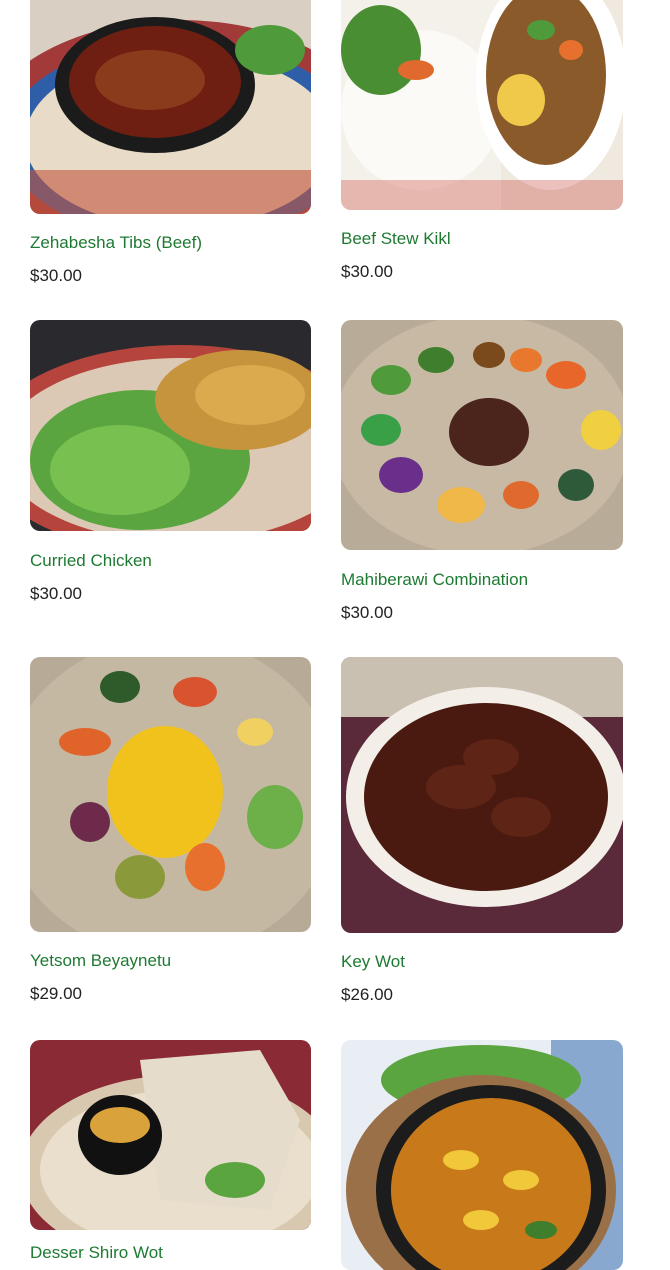 This screenshot has width=670, height=1270. Describe the element at coordinates (100, 961) in the screenshot. I see `product-title: Yetsom Beyaynetu` at that location.